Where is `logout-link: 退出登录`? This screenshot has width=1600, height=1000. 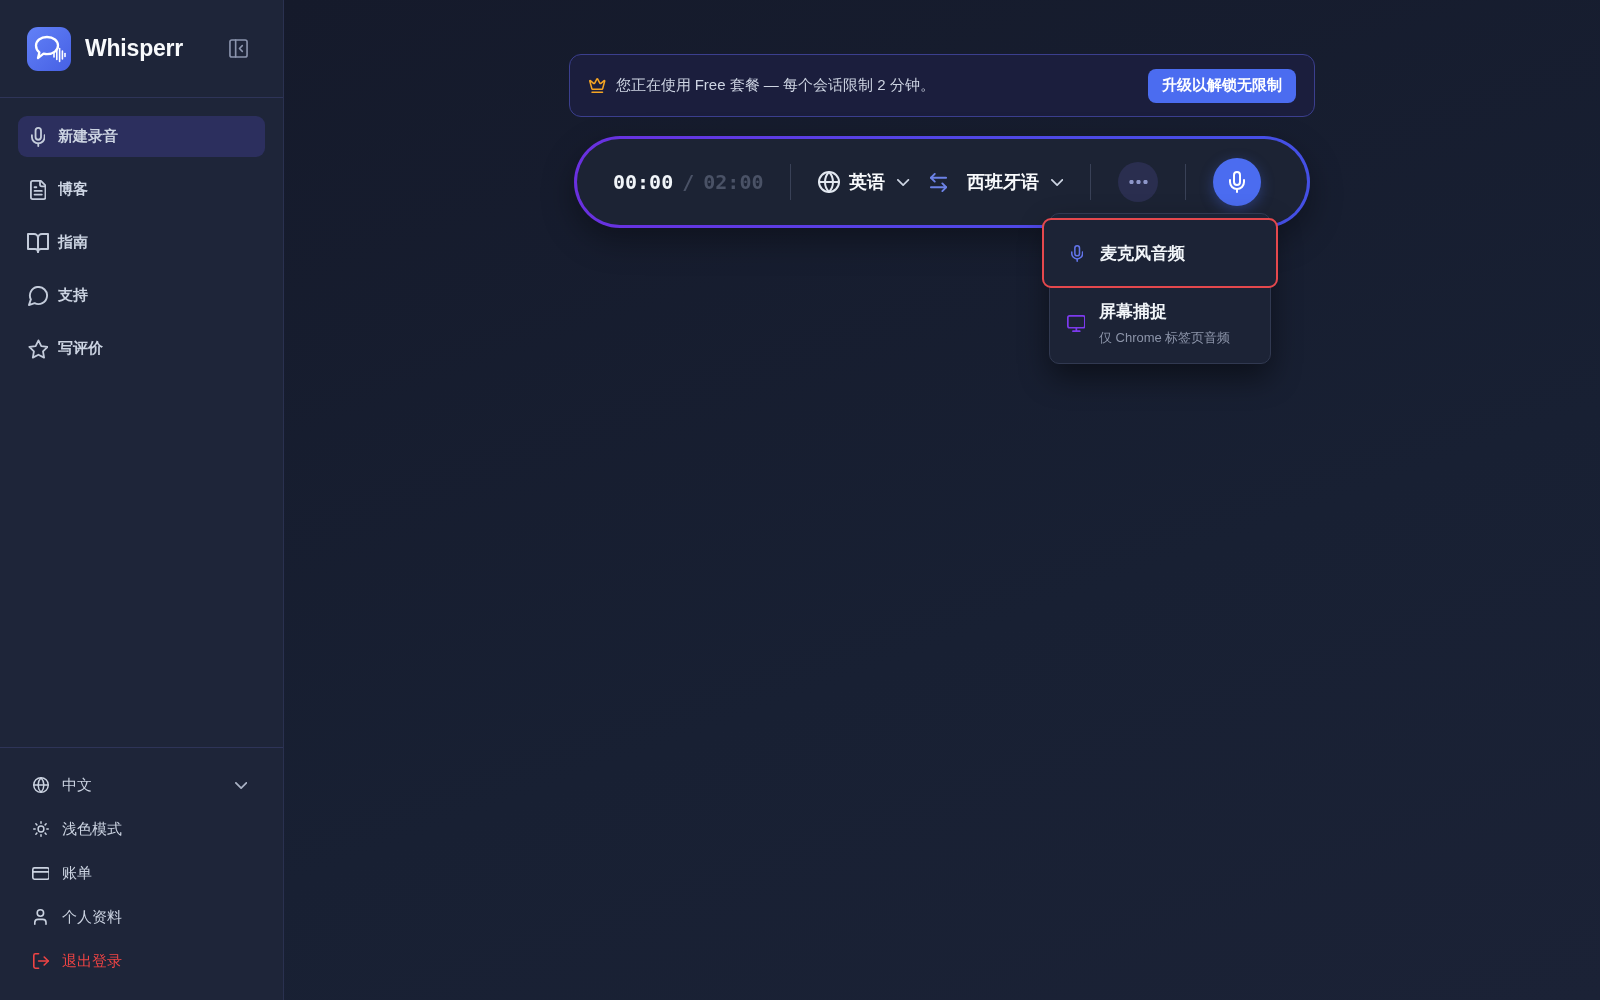 logout-link: 退出登录 is located at coordinates (141, 961).